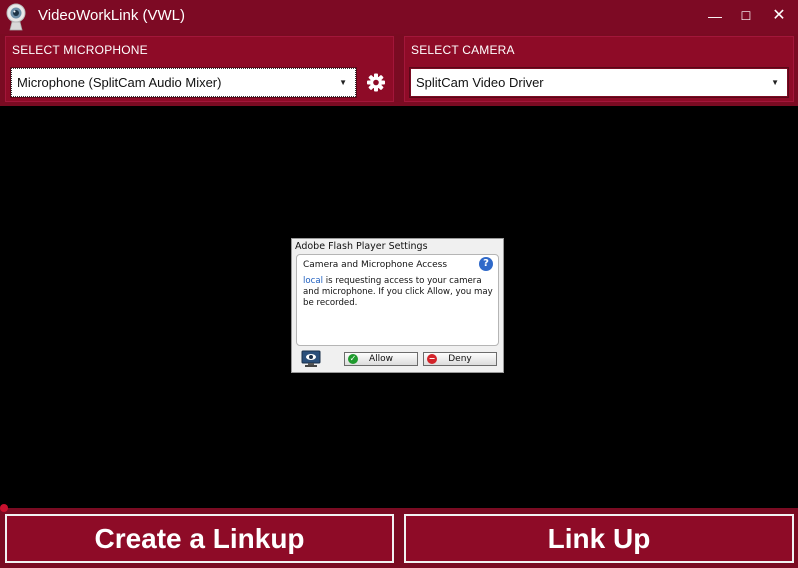 This screenshot has width=798, height=568. Describe the element at coordinates (746, 16) in the screenshot. I see `maximize-button: ☐` at that location.